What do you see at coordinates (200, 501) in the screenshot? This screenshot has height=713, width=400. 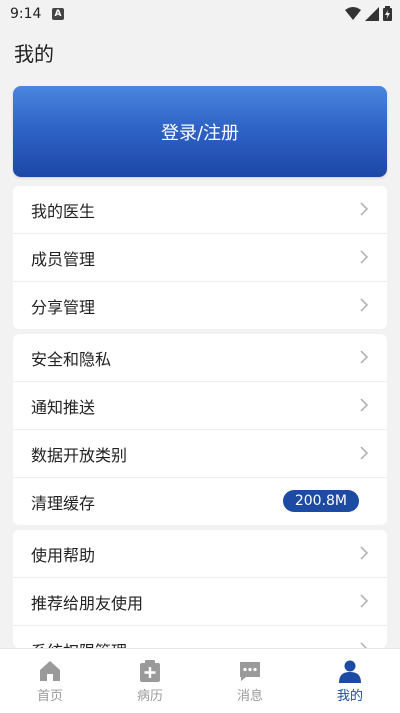 I see `menu-item-clear-cache: 清理缓存 200.8M` at bounding box center [200, 501].